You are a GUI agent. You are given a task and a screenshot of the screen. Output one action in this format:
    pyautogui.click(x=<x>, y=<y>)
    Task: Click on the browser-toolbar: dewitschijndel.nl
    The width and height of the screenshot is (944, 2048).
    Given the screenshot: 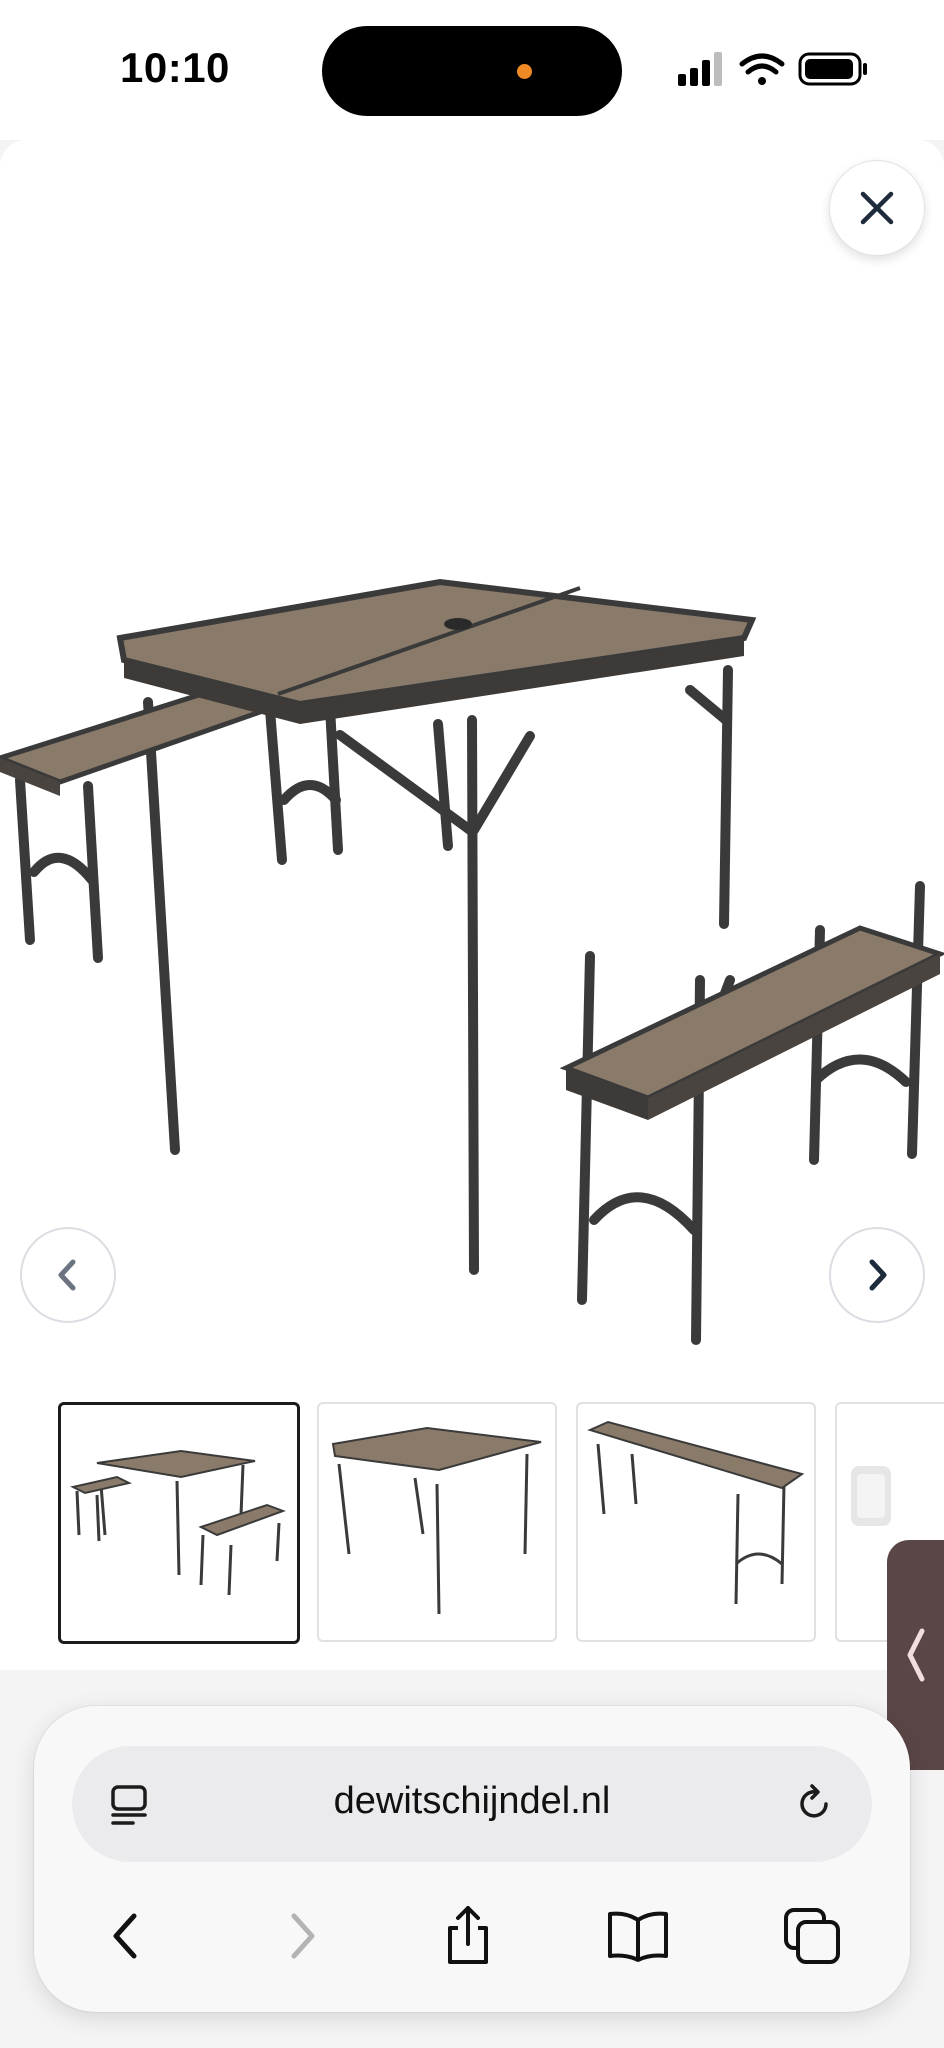 What is the action you would take?
    pyautogui.click(x=472, y=1859)
    